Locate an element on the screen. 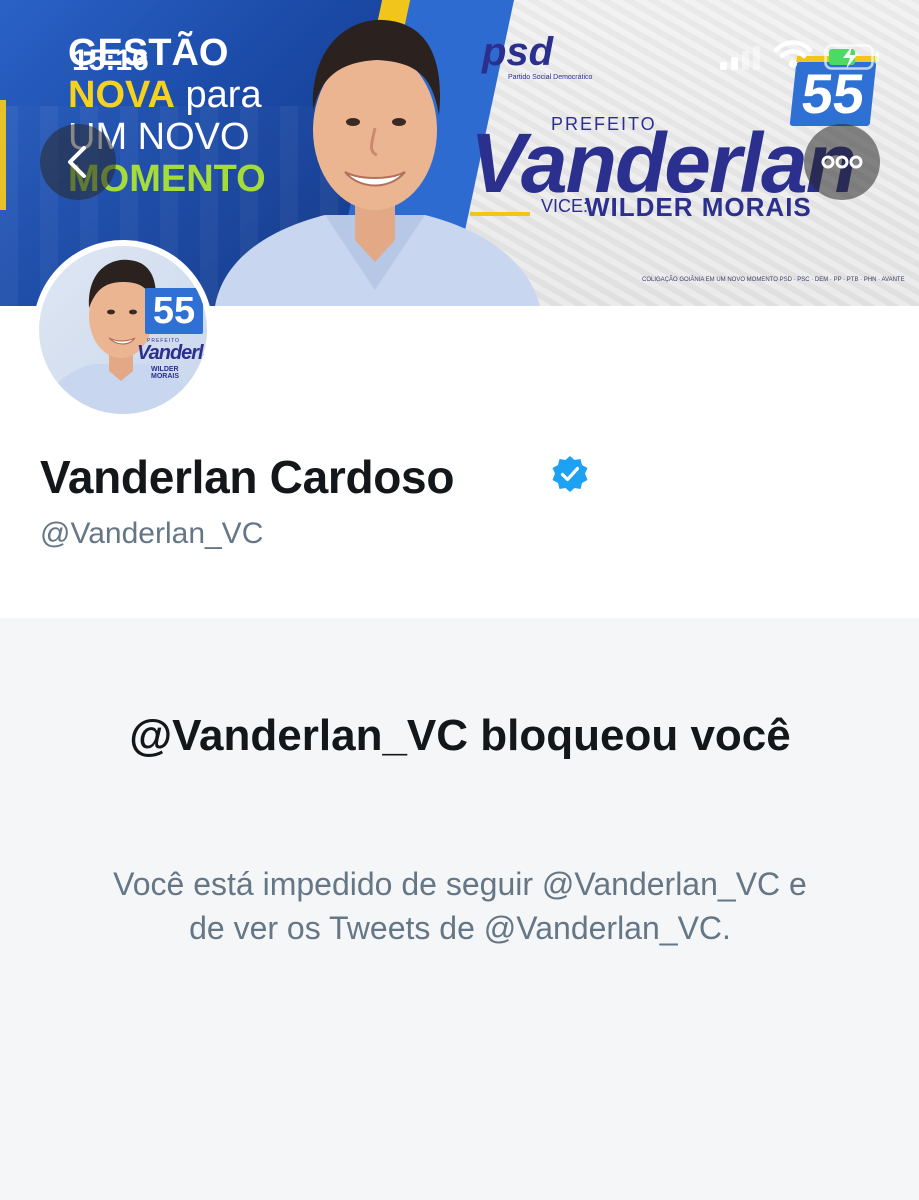  verified-badge-icon is located at coordinates (570, 474).